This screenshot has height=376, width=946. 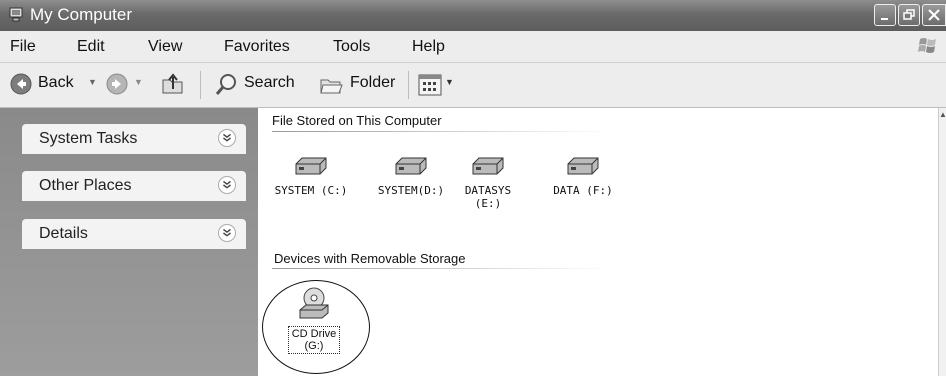 I want to click on restore-icon, so click(x=909, y=14).